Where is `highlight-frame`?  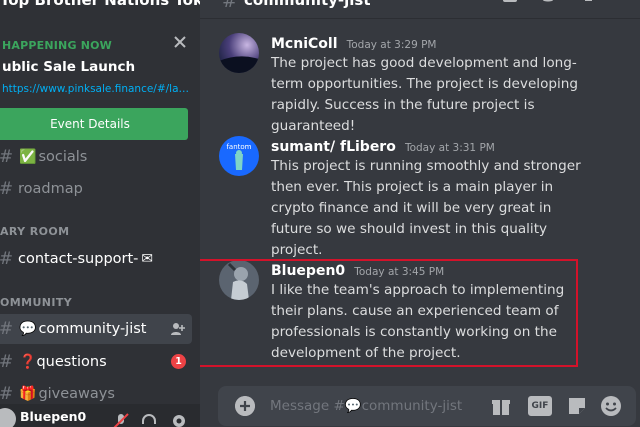 highlight-frame is located at coordinates (389, 313).